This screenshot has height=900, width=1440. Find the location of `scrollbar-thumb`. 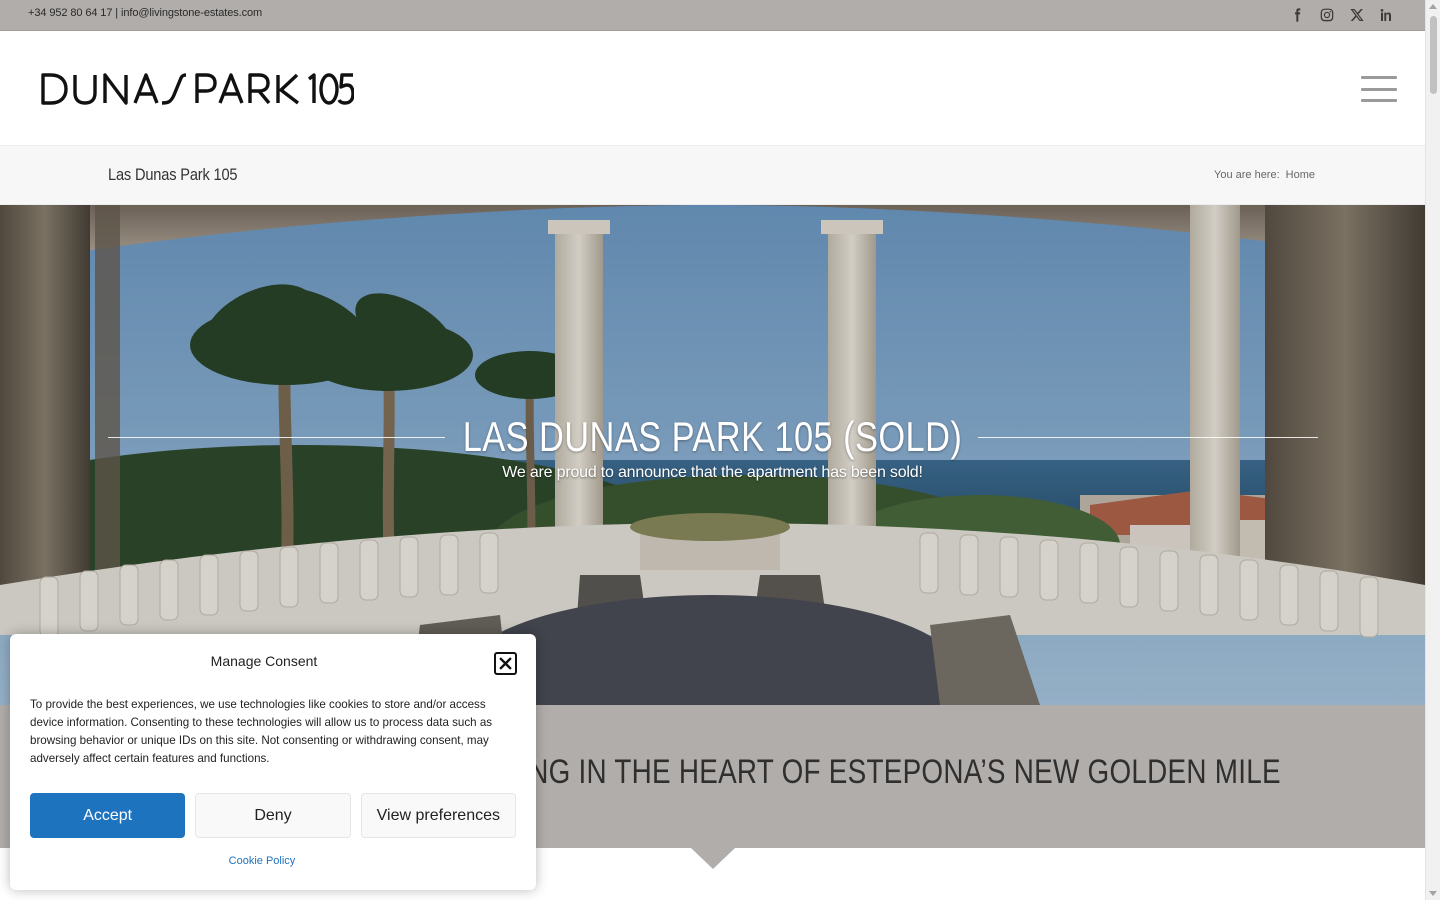

scrollbar-thumb is located at coordinates (1433, 55).